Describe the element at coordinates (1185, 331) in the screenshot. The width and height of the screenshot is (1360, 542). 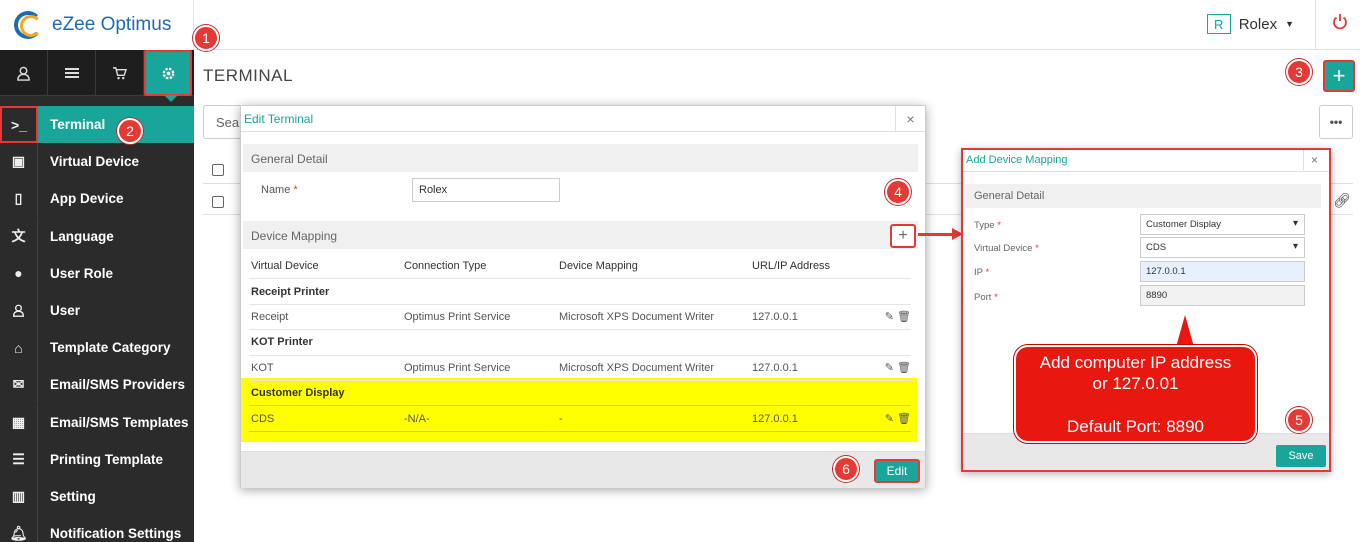
I see `callout-pointer` at that location.